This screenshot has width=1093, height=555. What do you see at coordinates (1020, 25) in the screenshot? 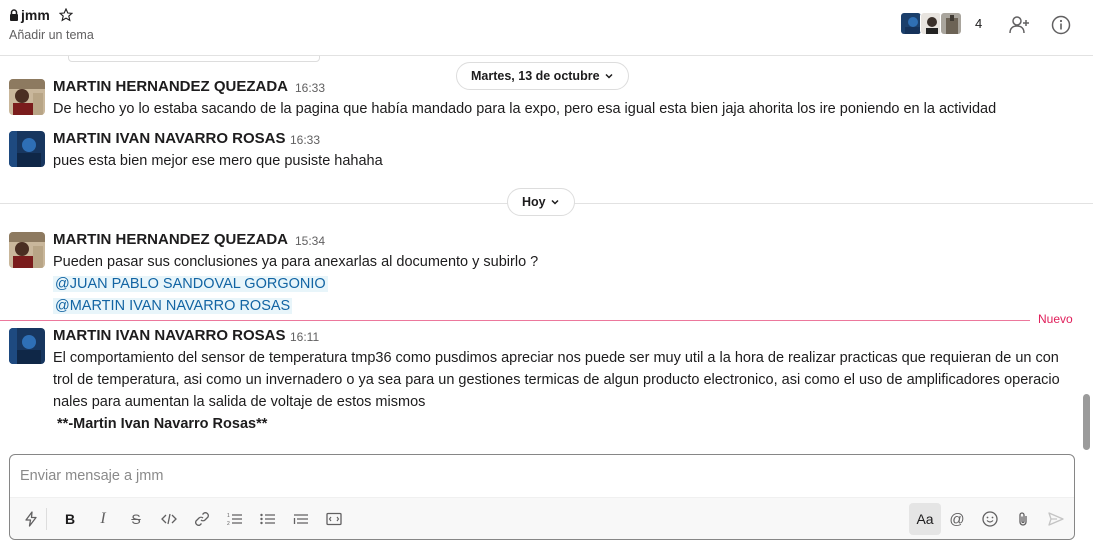
I see `add-member-icon` at bounding box center [1020, 25].